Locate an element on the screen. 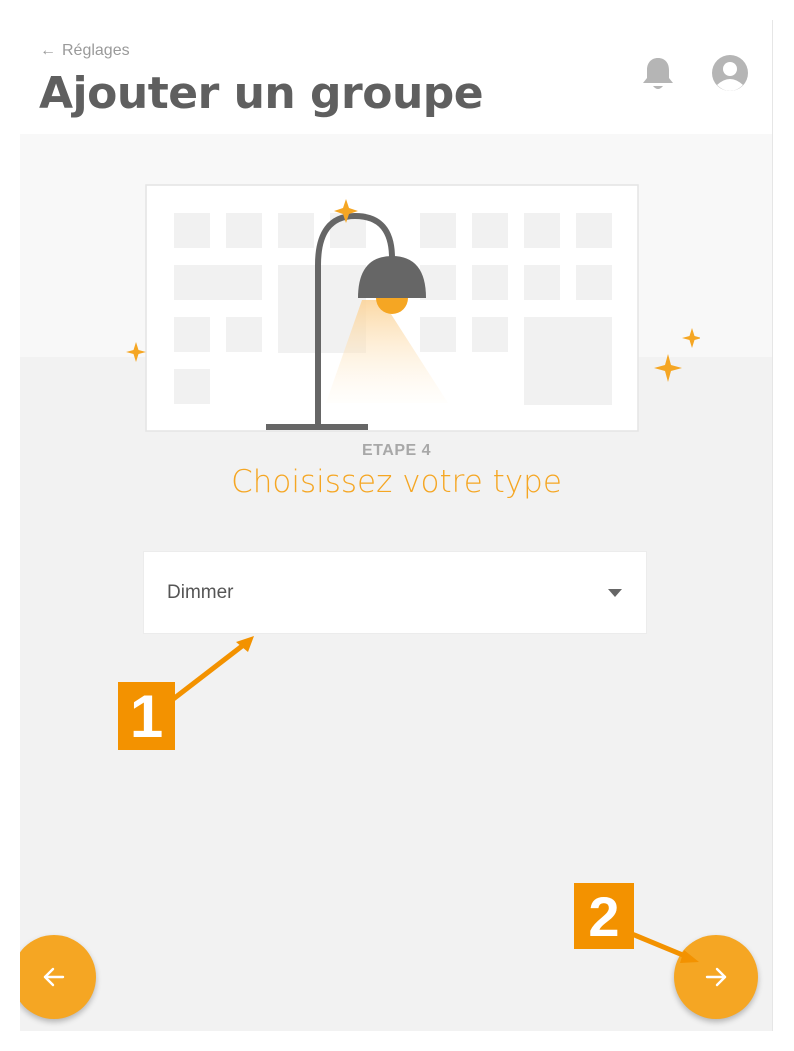 The width and height of the screenshot is (794, 1051). previous-step-button is located at coordinates (58, 977).